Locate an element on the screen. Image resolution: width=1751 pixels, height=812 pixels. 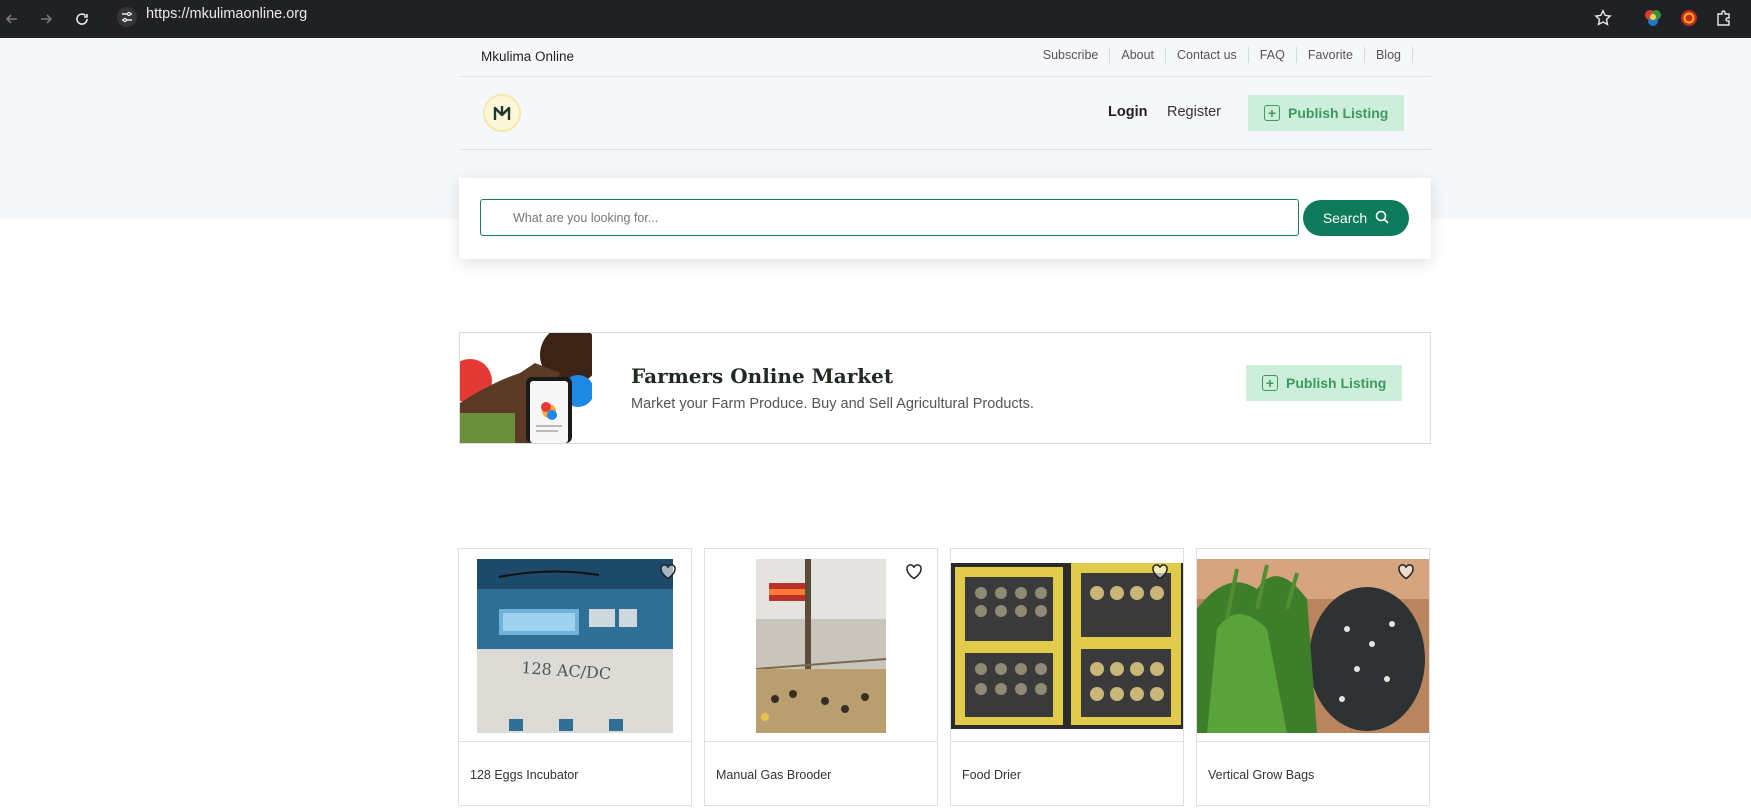
search-button: Search is located at coordinates (1356, 218).